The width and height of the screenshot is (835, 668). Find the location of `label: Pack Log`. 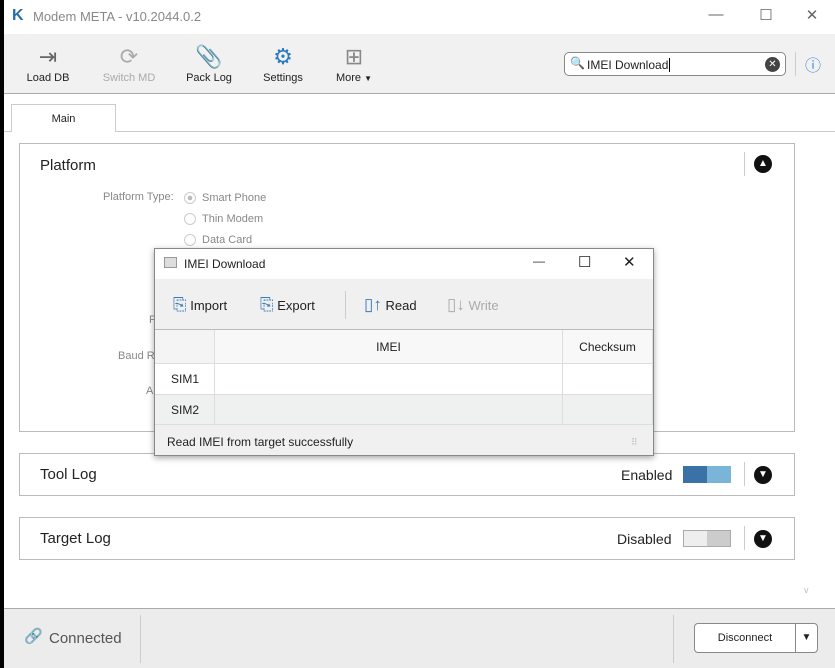

label: Pack Log is located at coordinates (209, 78).